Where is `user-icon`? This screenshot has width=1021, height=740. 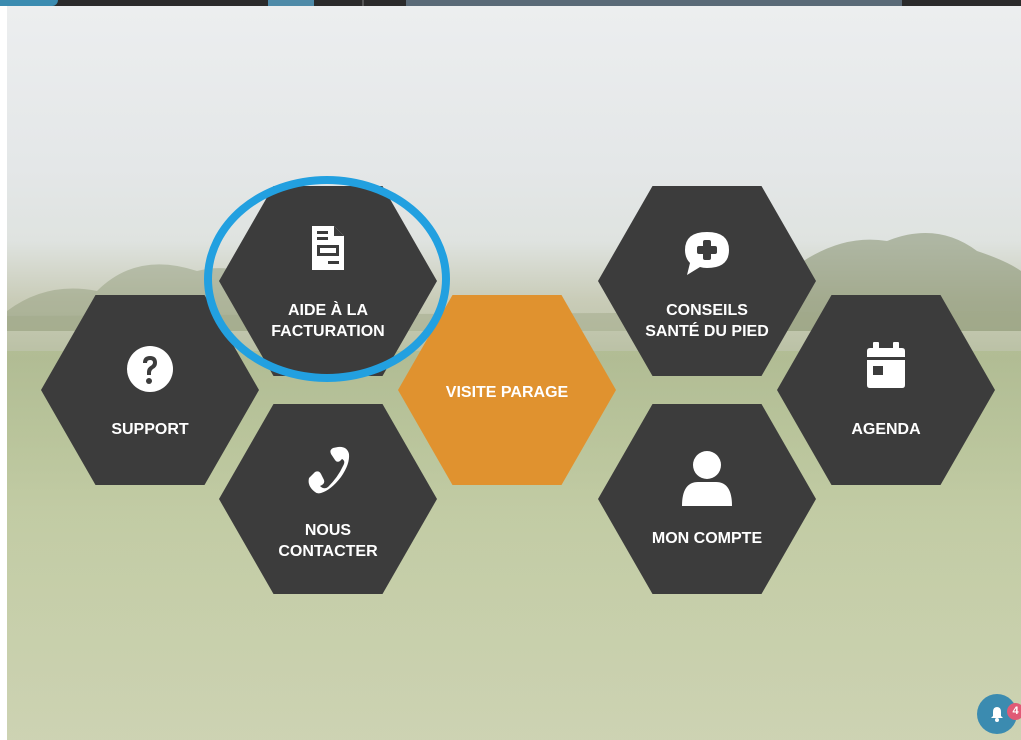
user-icon is located at coordinates (707, 478).